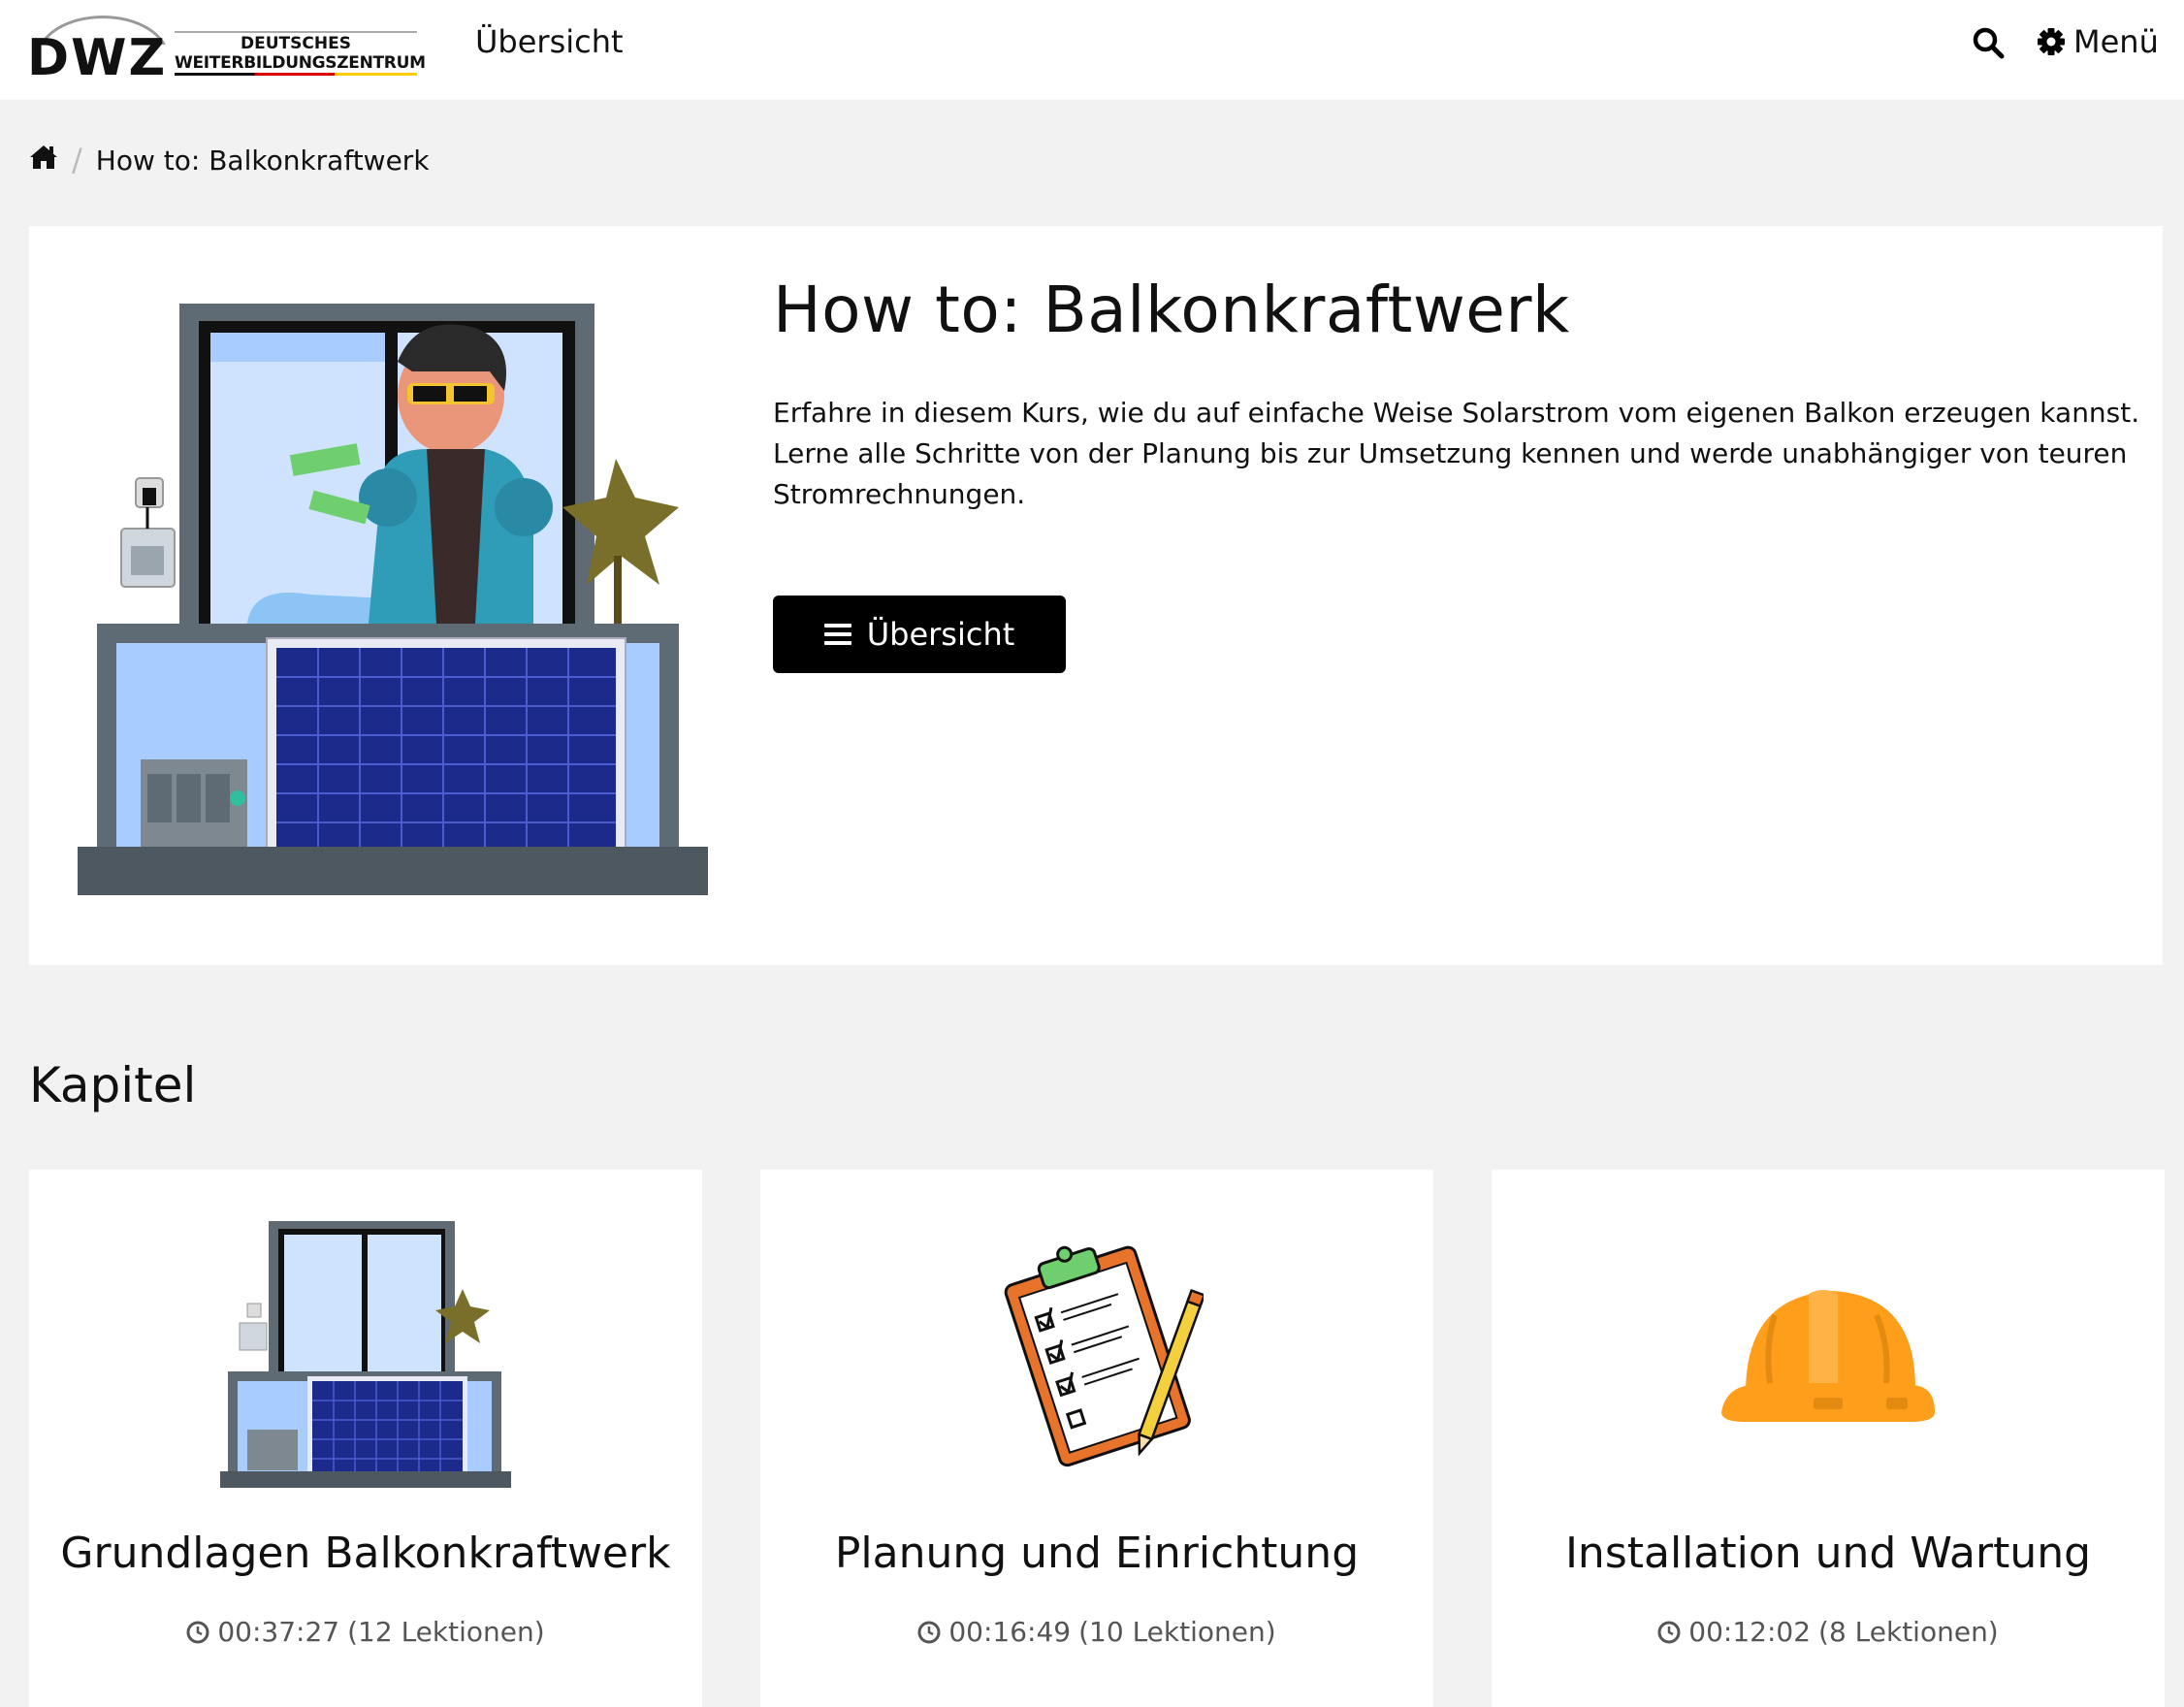  Describe the element at coordinates (1828, 1554) in the screenshot. I see `chapter-title: Installation und Wartung` at that location.